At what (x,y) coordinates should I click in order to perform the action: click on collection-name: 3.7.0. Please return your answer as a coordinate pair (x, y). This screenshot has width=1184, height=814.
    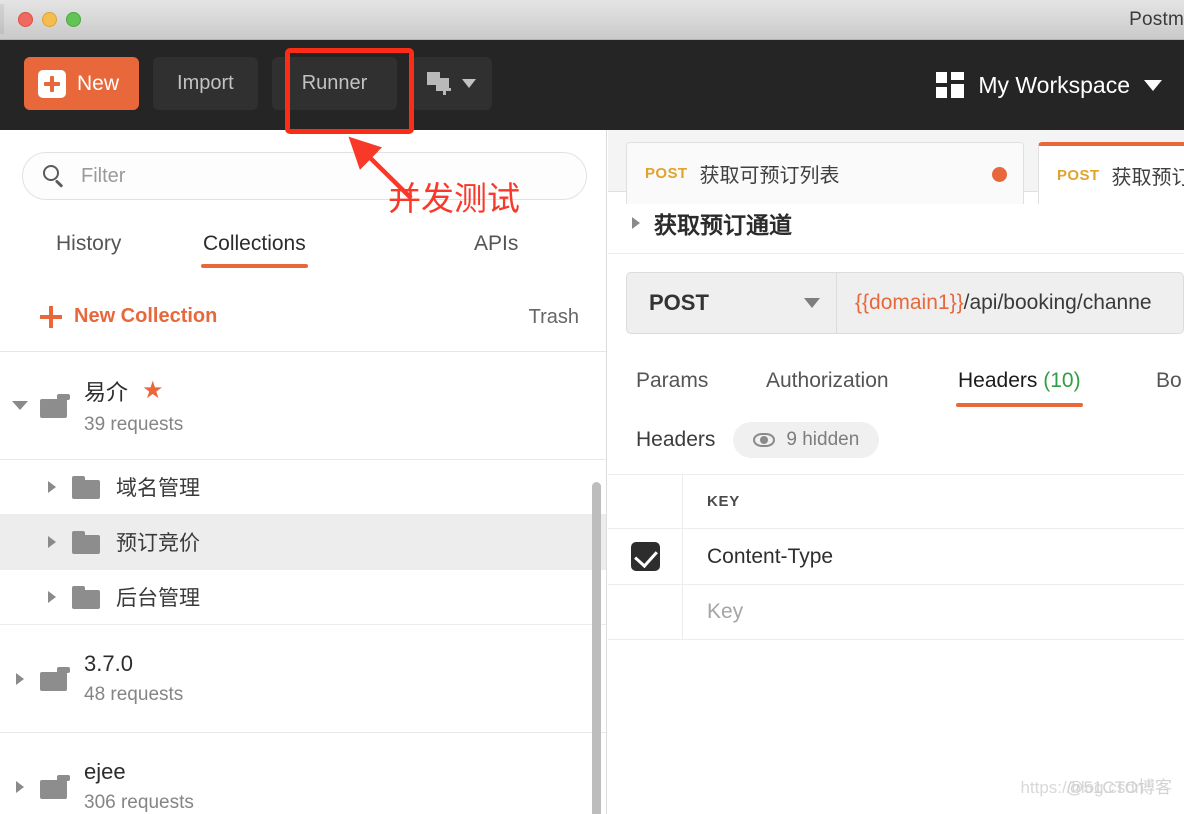
    Looking at the image, I should click on (108, 663).